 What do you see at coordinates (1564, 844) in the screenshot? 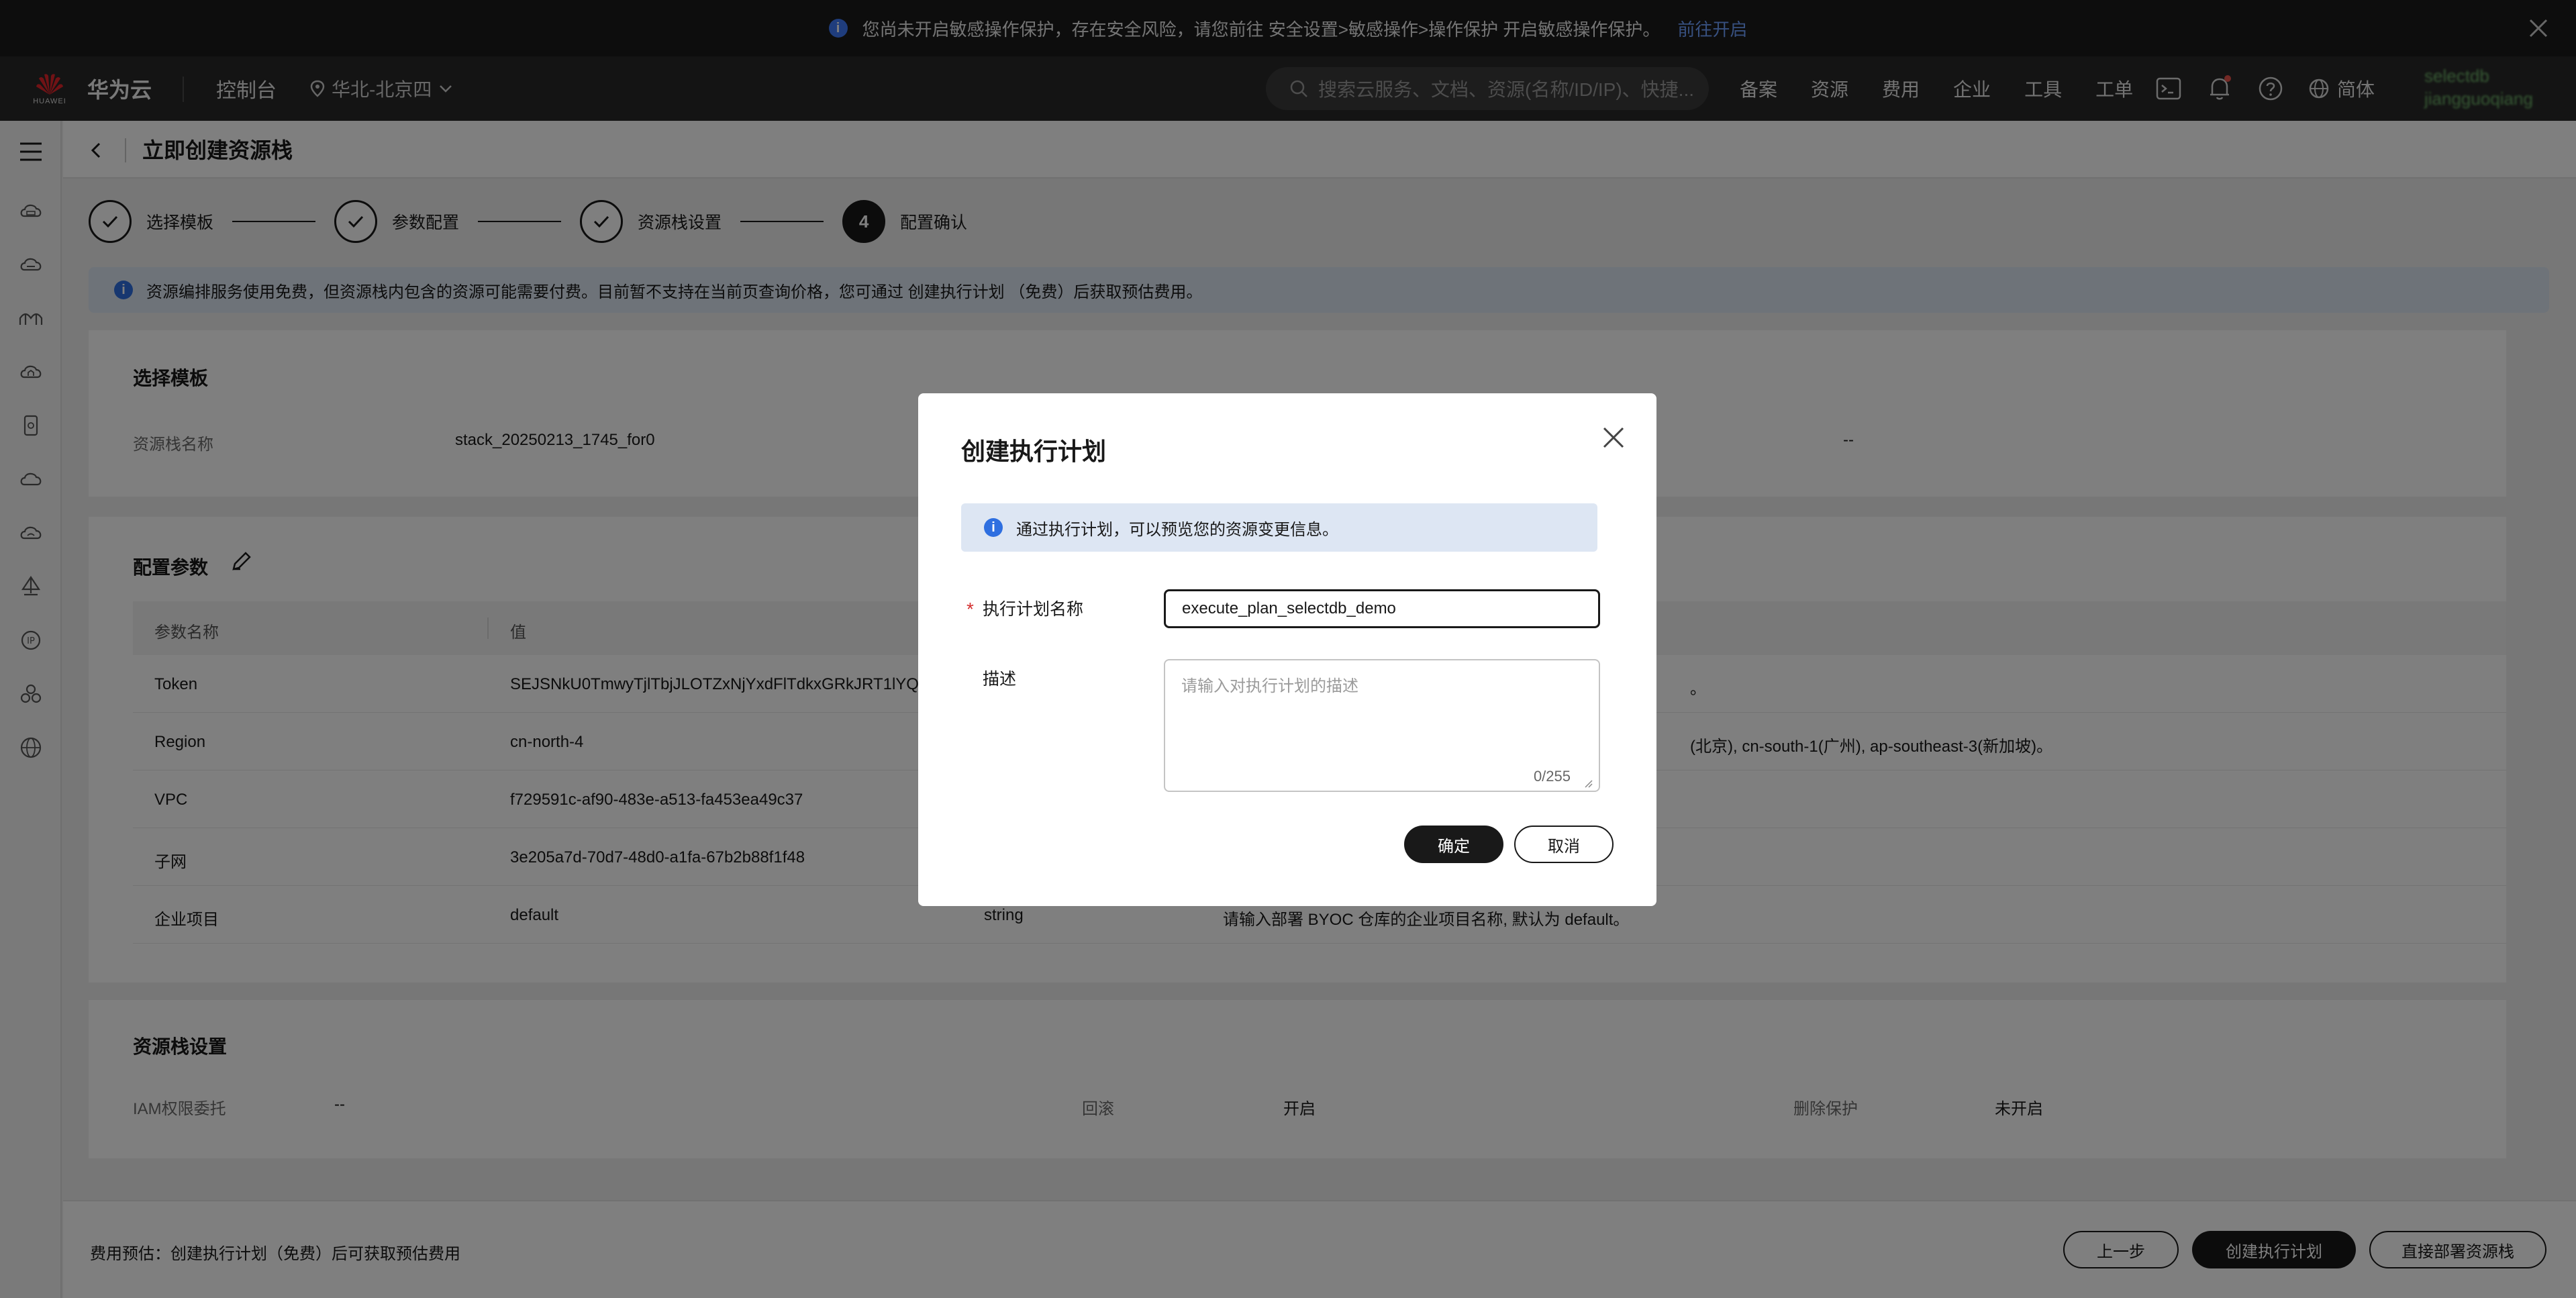
I see `cancel-button: 取消` at bounding box center [1564, 844].